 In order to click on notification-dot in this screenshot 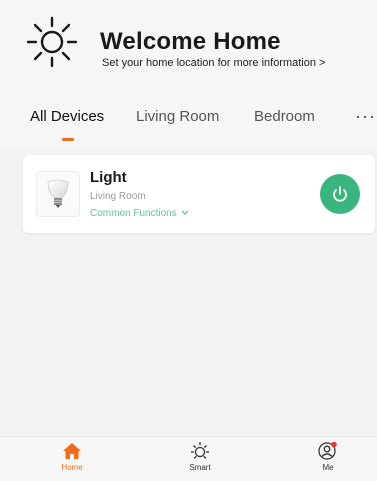, I will do `click(334, 444)`.